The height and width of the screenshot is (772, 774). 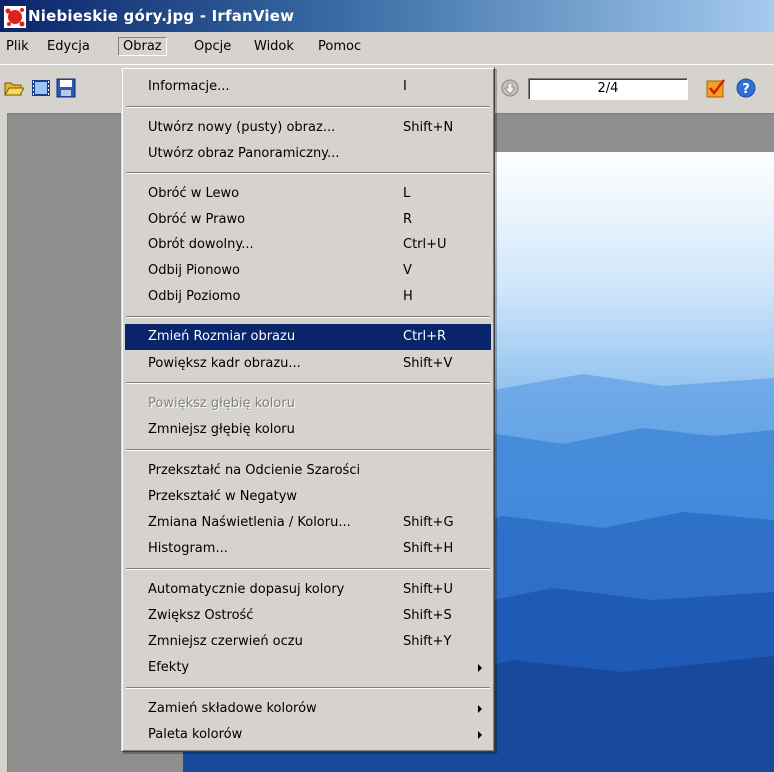 I want to click on menu-item-odbij-pionowo: Odbij Pionowo V, so click(x=308, y=271).